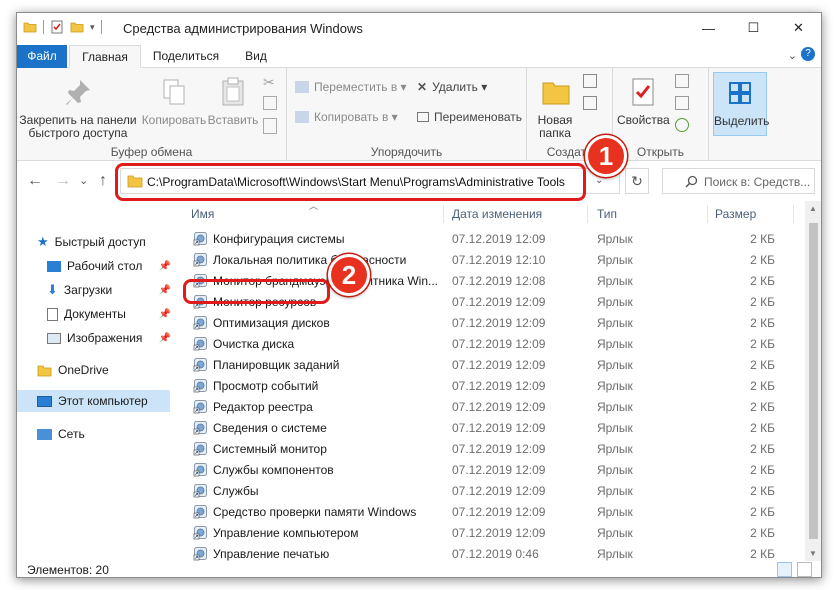 The height and width of the screenshot is (590, 837). I want to click on sidebar-item-quick-access: ★ Быстрый доступ, so click(107, 242).